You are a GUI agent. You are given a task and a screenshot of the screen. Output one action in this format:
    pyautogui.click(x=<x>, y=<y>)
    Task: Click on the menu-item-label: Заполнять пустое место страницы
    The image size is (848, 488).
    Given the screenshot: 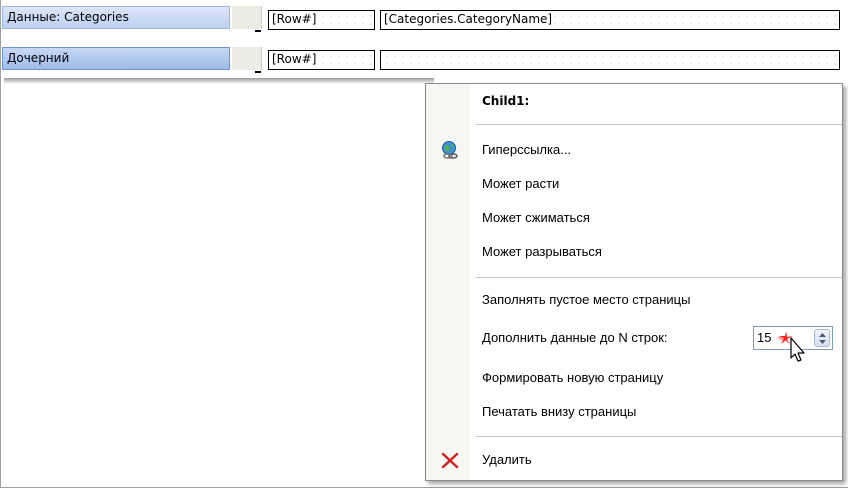 What is the action you would take?
    pyautogui.click(x=586, y=299)
    